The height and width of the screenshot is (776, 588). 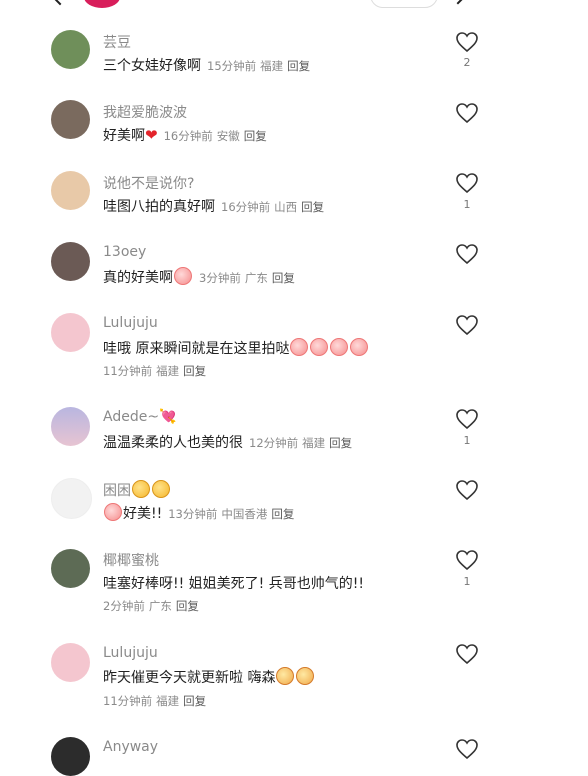 I want to click on back-icon, so click(x=60, y=3).